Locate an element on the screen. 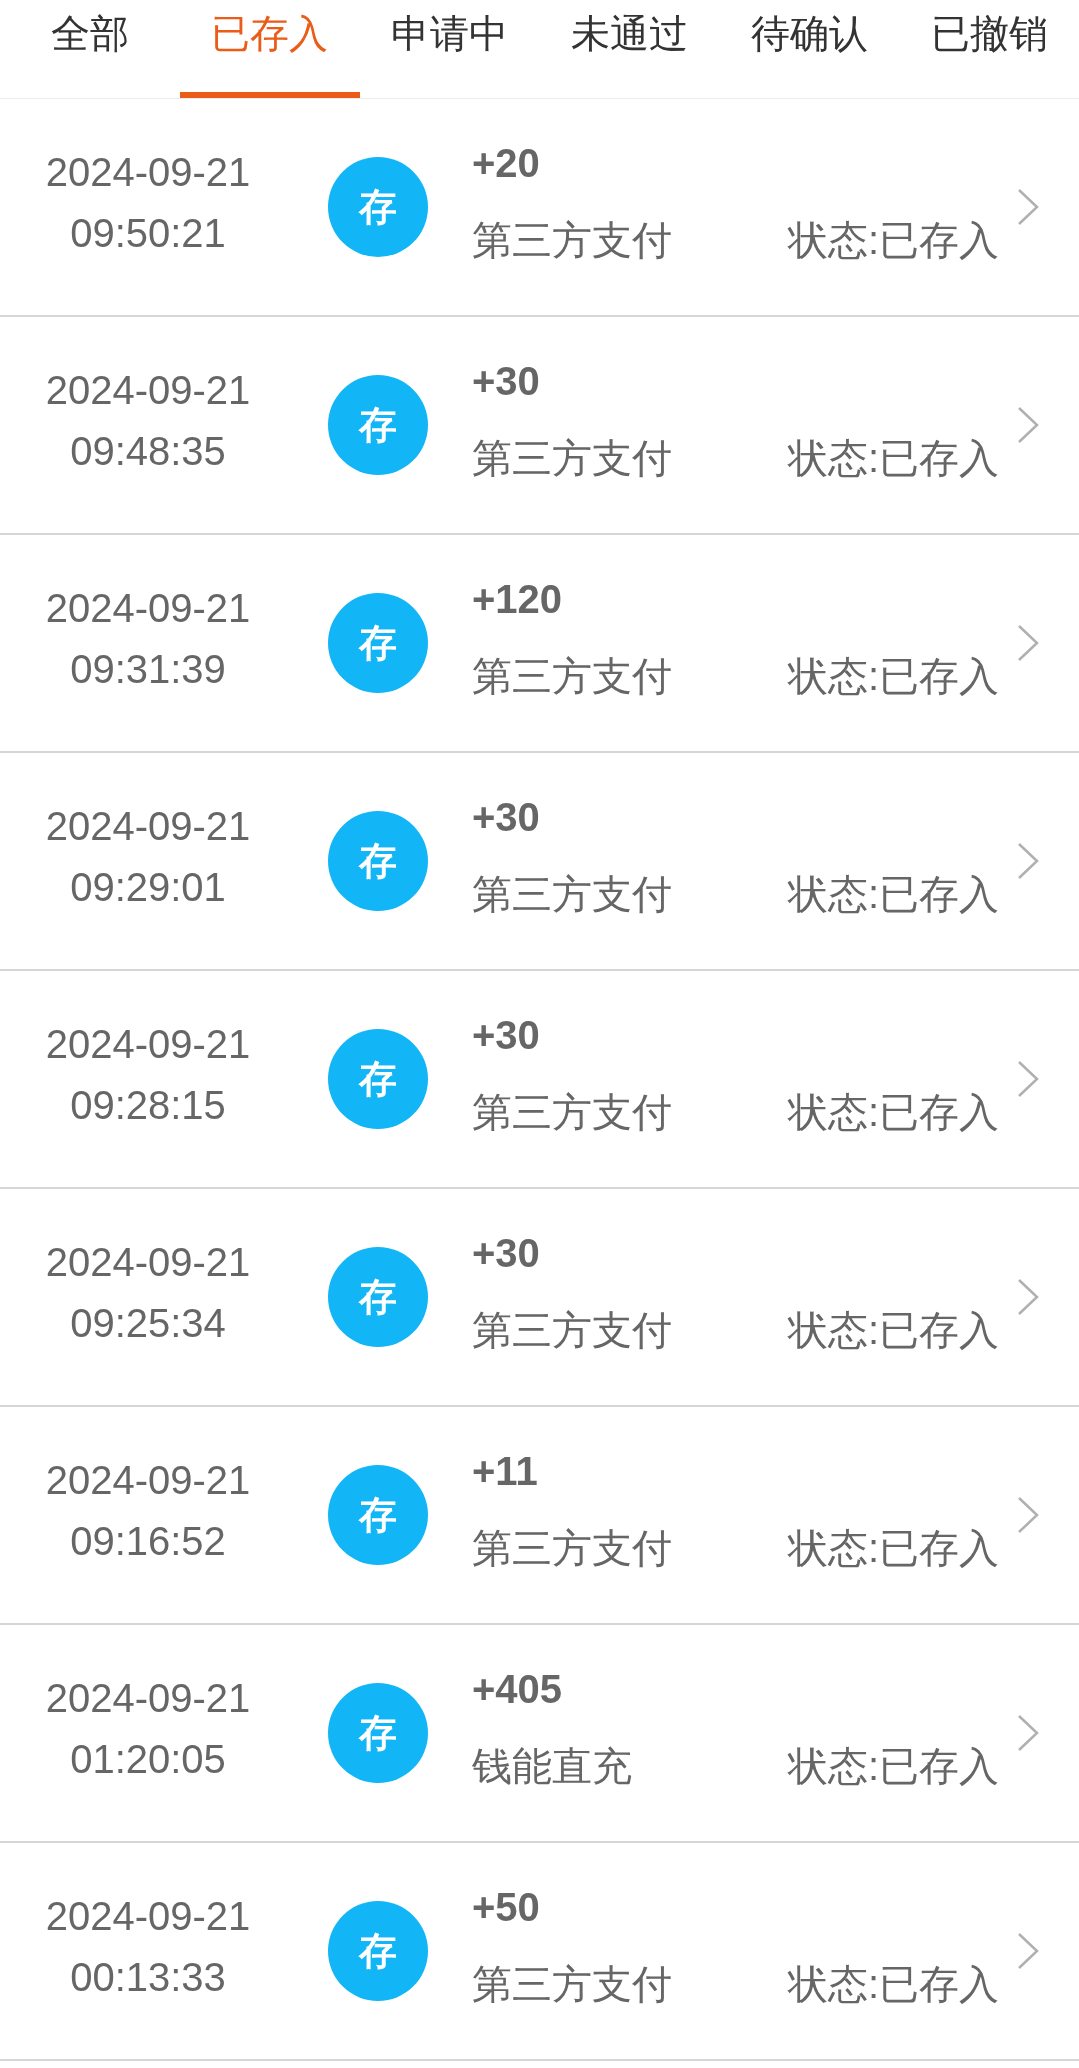  tab: 申请中 is located at coordinates (449, 49).